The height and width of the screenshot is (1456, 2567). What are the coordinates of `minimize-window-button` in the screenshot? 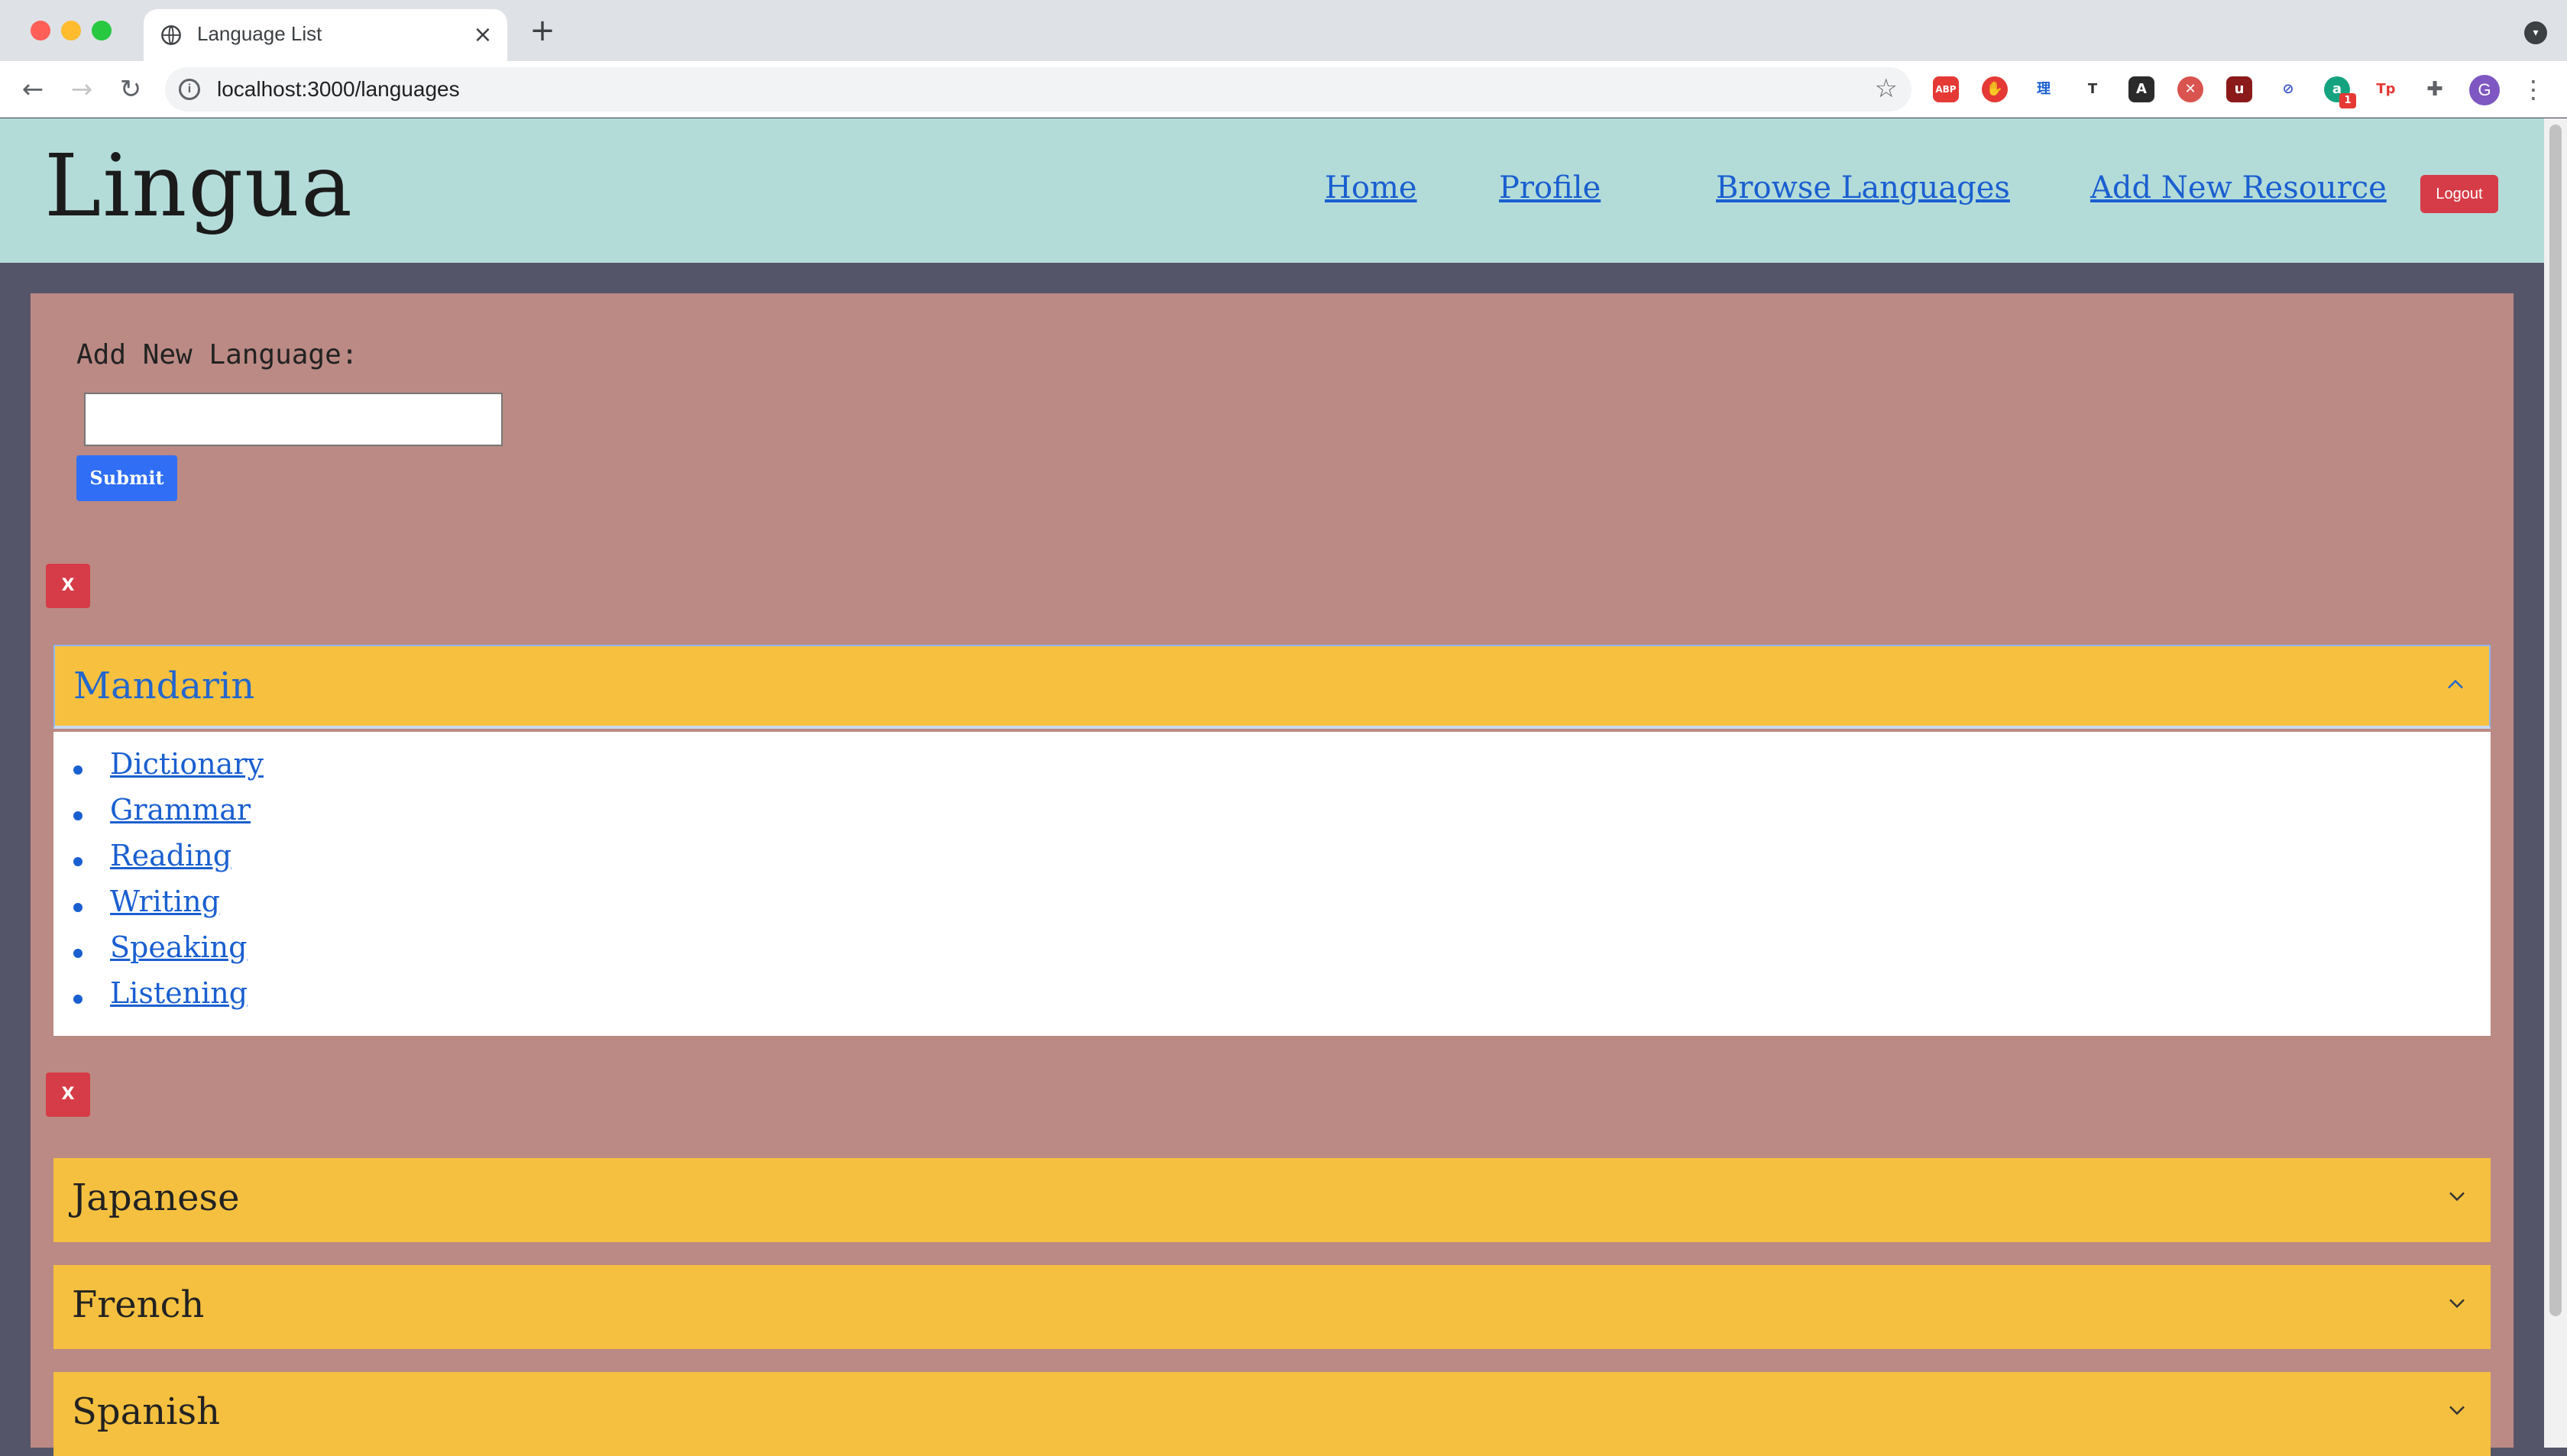 It's located at (71, 31).